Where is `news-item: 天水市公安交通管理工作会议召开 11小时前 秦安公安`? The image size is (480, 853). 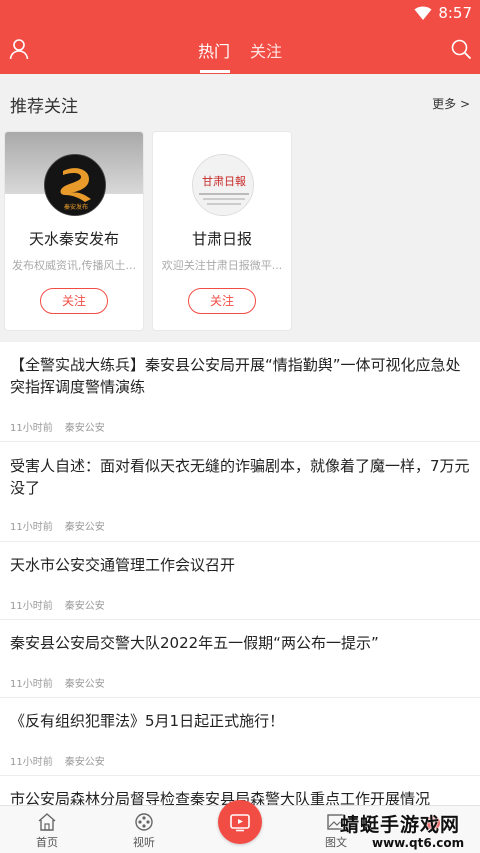
news-item: 天水市公安交通管理工作会议召开 11小时前 秦安公安 is located at coordinates (240, 581).